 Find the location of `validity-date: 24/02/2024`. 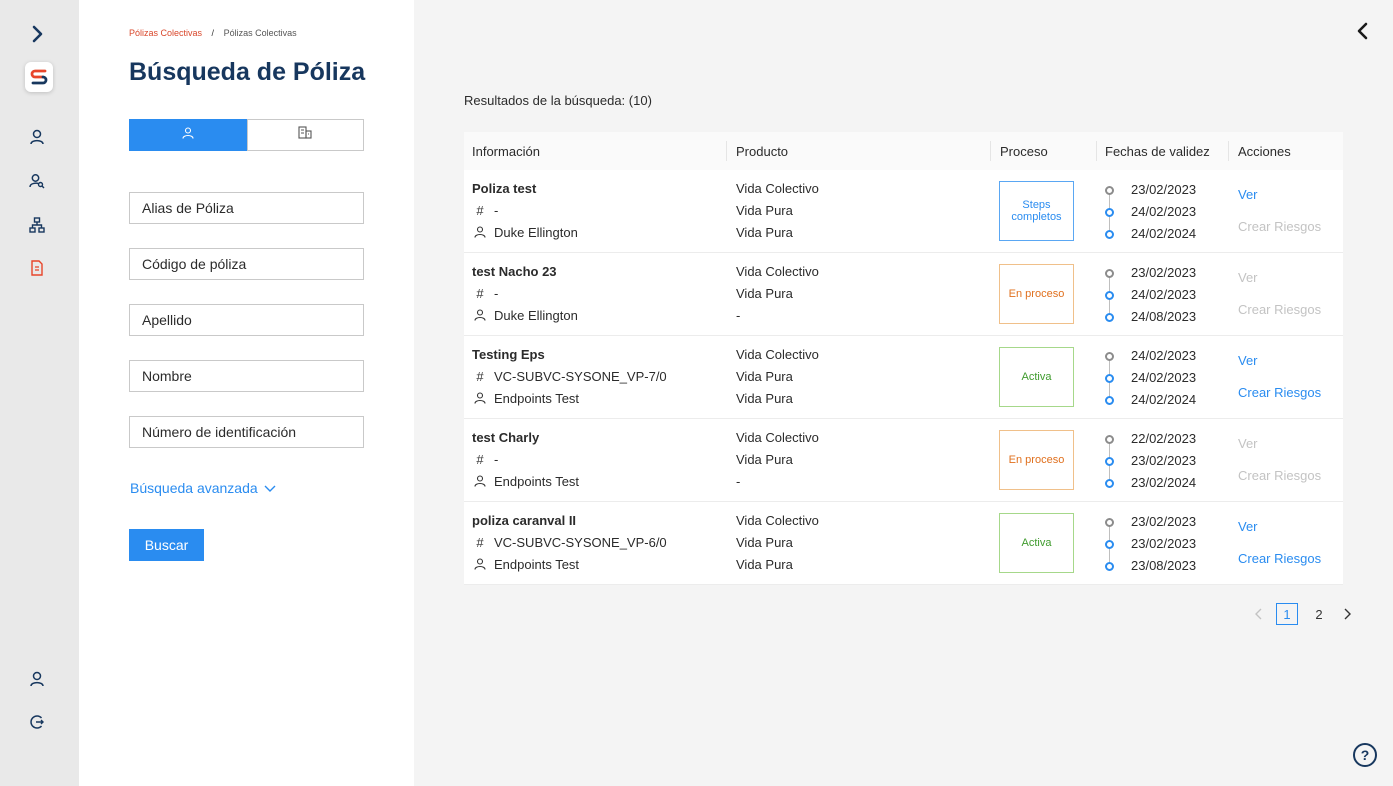

validity-date: 24/02/2024 is located at coordinates (1164, 233).